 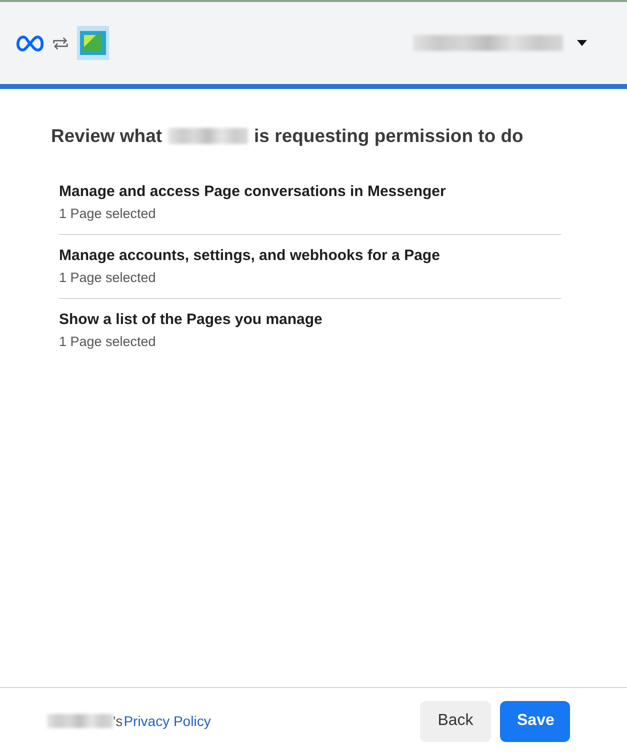 What do you see at coordinates (389, 136) in the screenshot?
I see `heading-text: is requesting permission to do` at bounding box center [389, 136].